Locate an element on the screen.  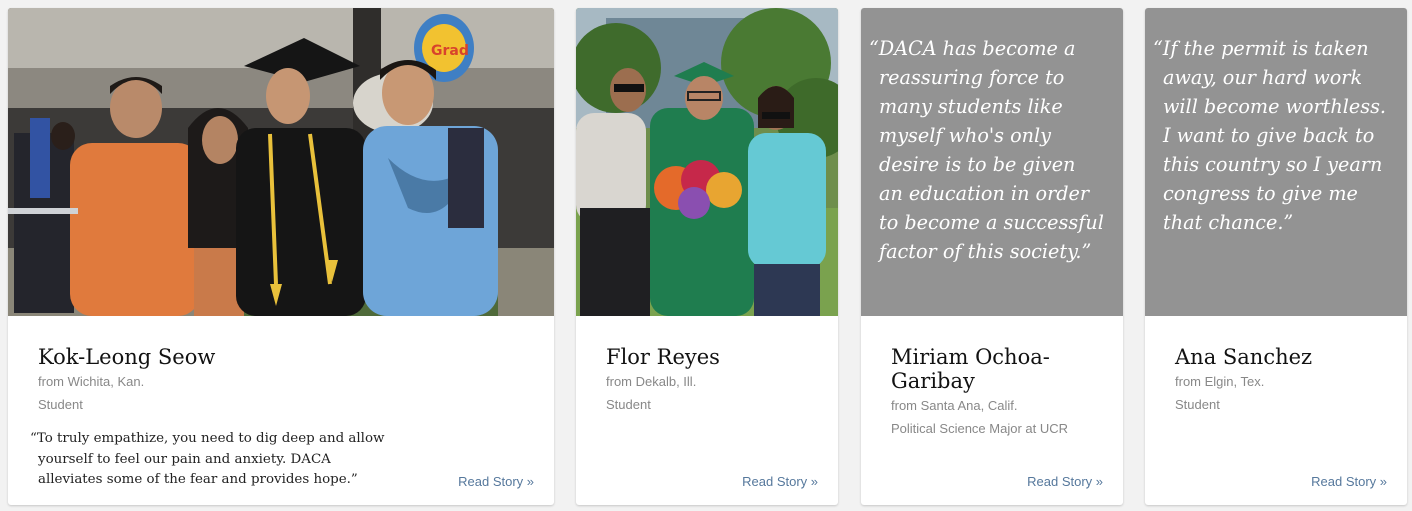
graduation-photo-illustration is located at coordinates (707, 162).